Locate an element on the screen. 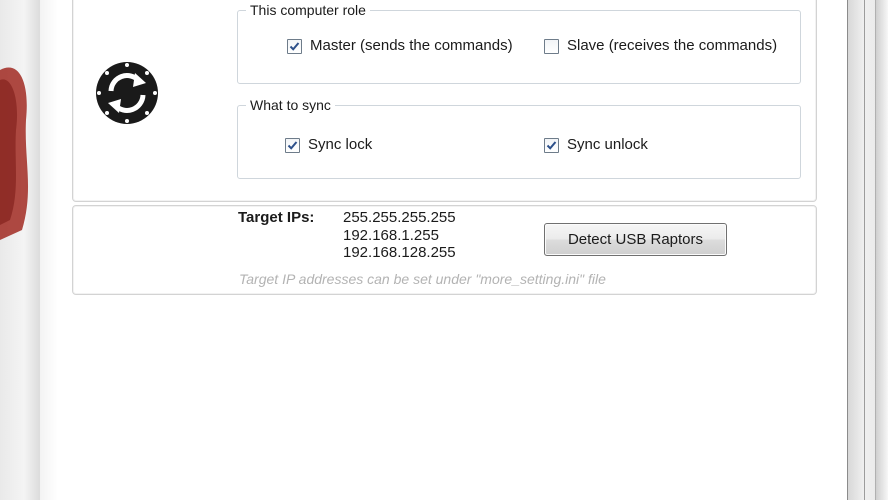 This screenshot has height=500, width=888. target-ip: 255.255.255.255 is located at coordinates (399, 217).